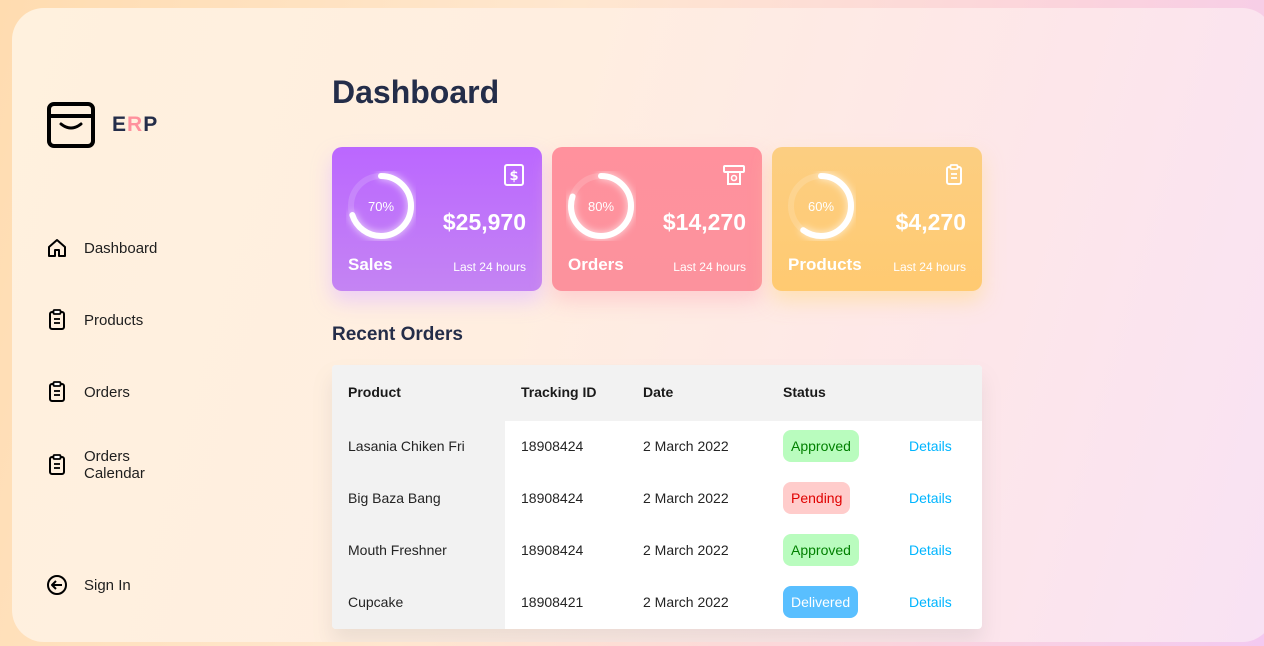  What do you see at coordinates (406, 446) in the screenshot?
I see `cell-product: Lasania Chiken Fri` at bounding box center [406, 446].